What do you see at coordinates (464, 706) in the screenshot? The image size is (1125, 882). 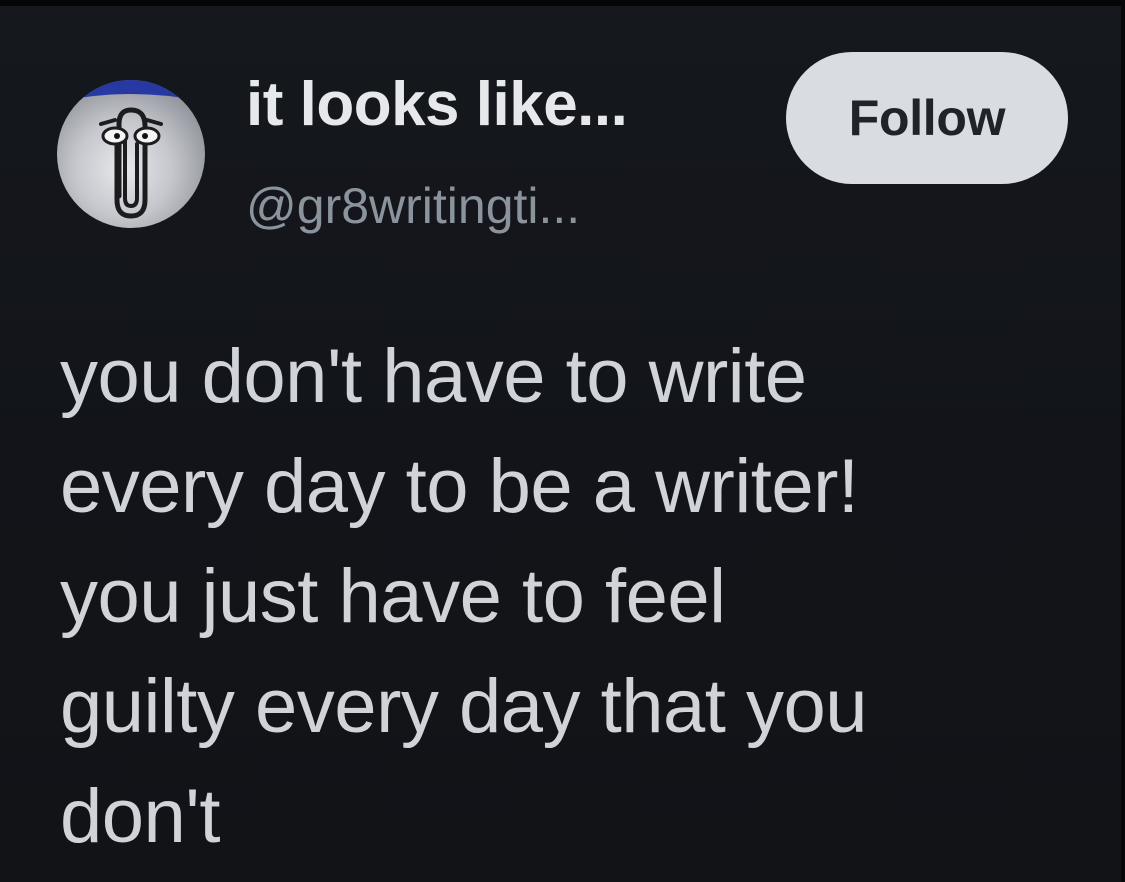 I see `post-text-line: guilty every day that you` at bounding box center [464, 706].